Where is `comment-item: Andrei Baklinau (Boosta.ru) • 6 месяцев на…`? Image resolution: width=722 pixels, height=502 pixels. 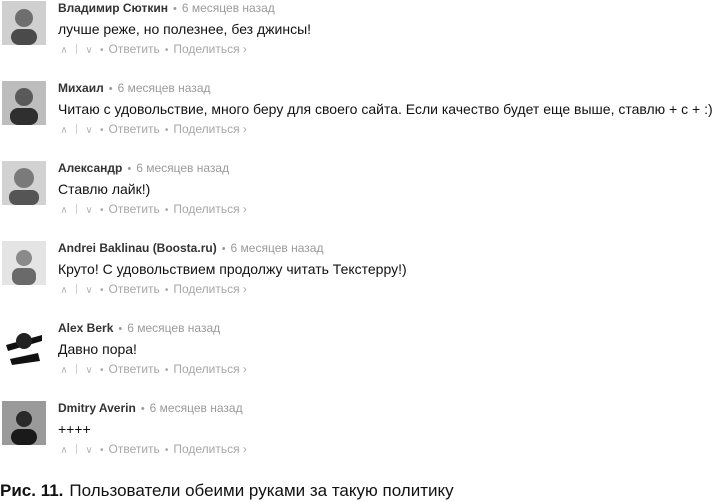 comment-item: Andrei Baklinau (Boosta.ru) • 6 месяцев на… is located at coordinates (361, 275).